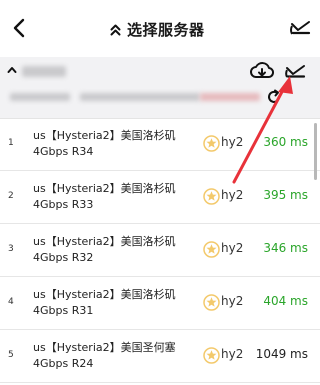 Image resolution: width=320 pixels, height=385 pixels. Describe the element at coordinates (44, 71) in the screenshot. I see `blurred-group-name` at that location.